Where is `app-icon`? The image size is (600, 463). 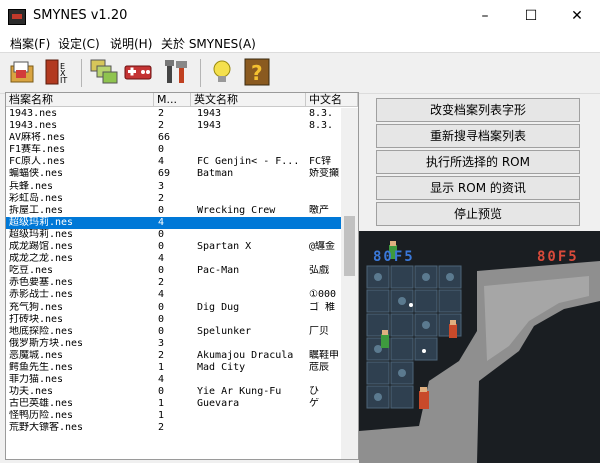 app-icon is located at coordinates (17, 17).